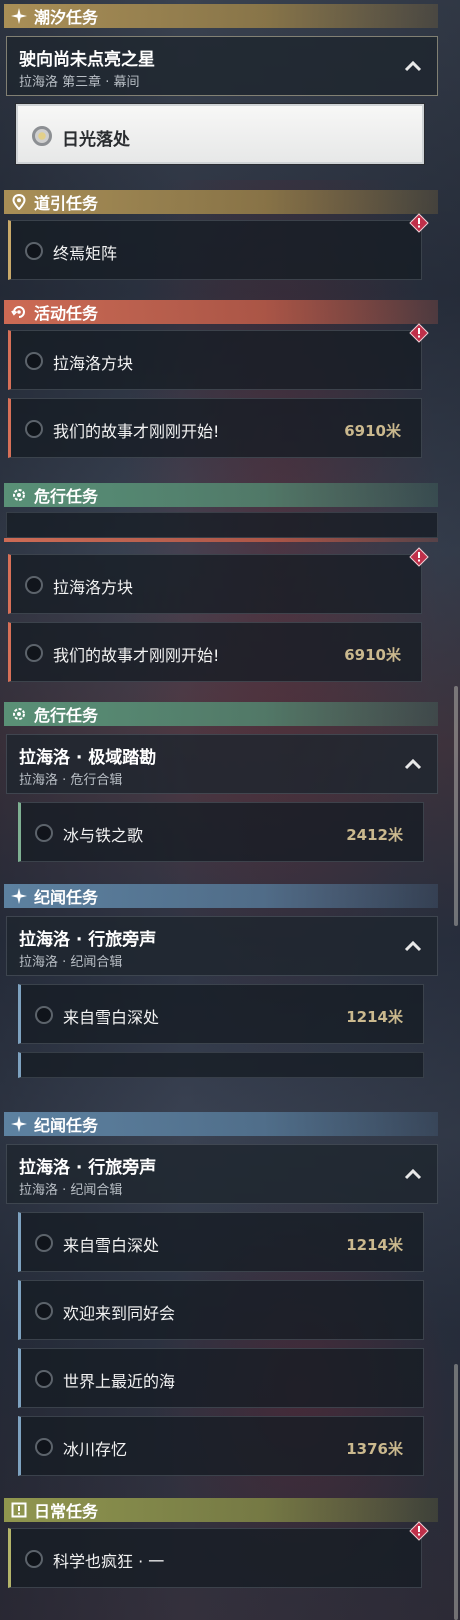  What do you see at coordinates (221, 16) in the screenshot?
I see `category-tide-header: 潮汐任务` at bounding box center [221, 16].